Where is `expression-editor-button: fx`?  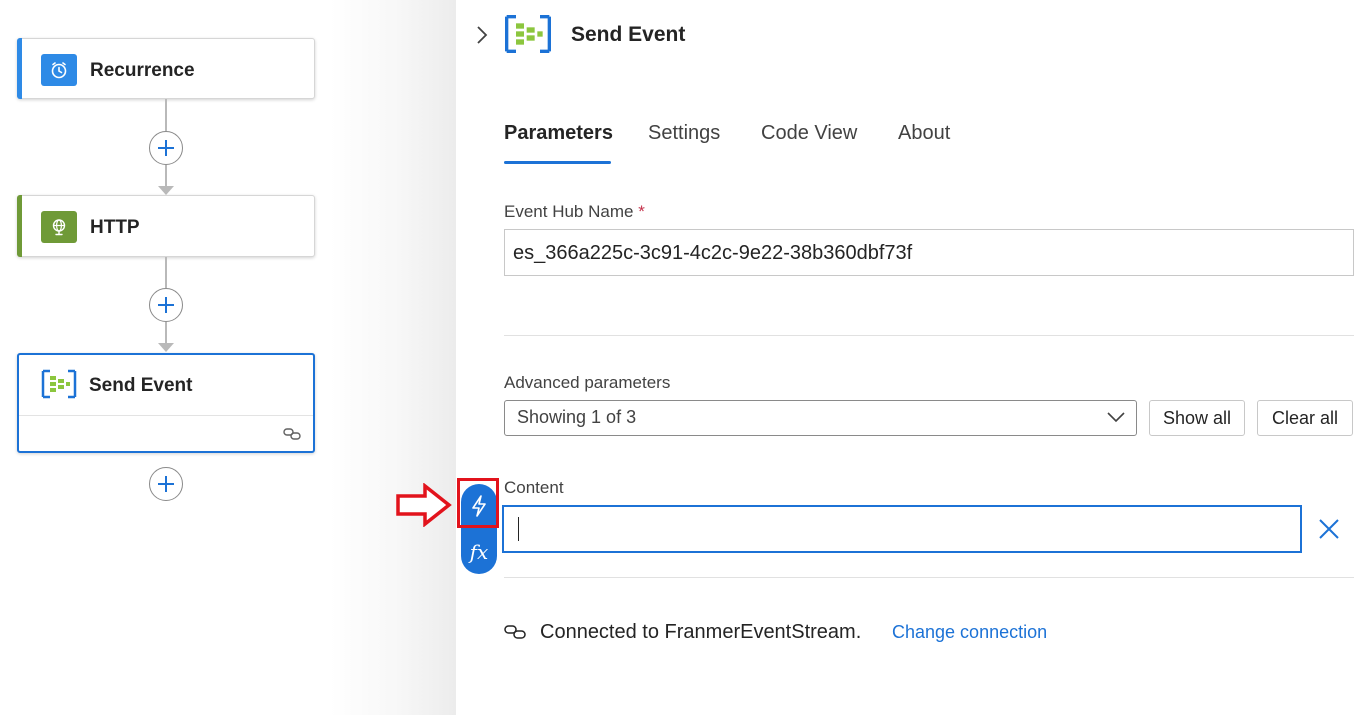 expression-editor-button: fx is located at coordinates (479, 552).